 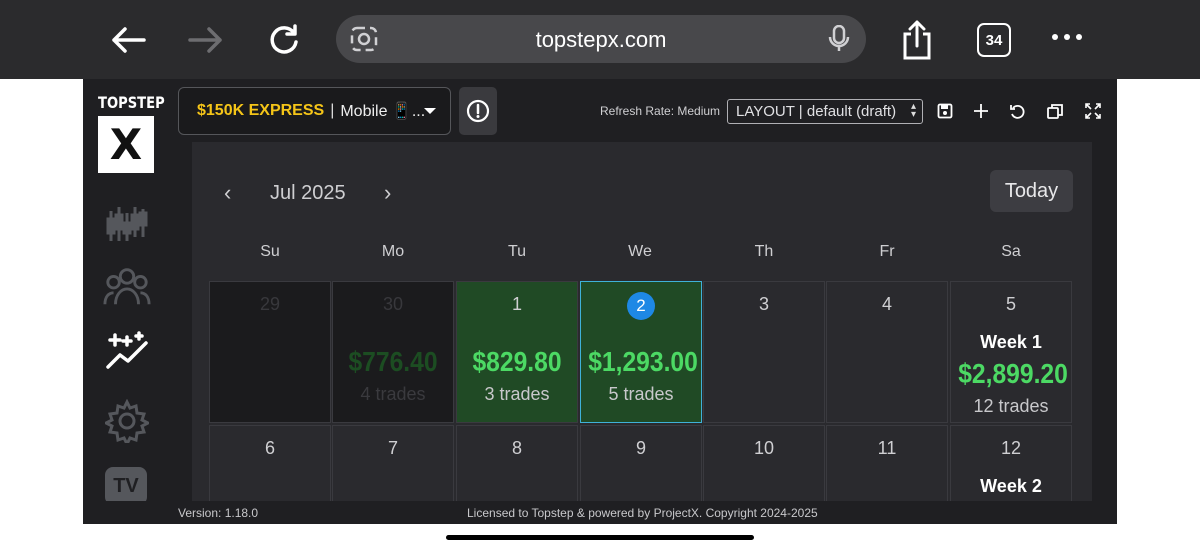 What do you see at coordinates (308, 193) in the screenshot?
I see `calendar-month: Jul 2025` at bounding box center [308, 193].